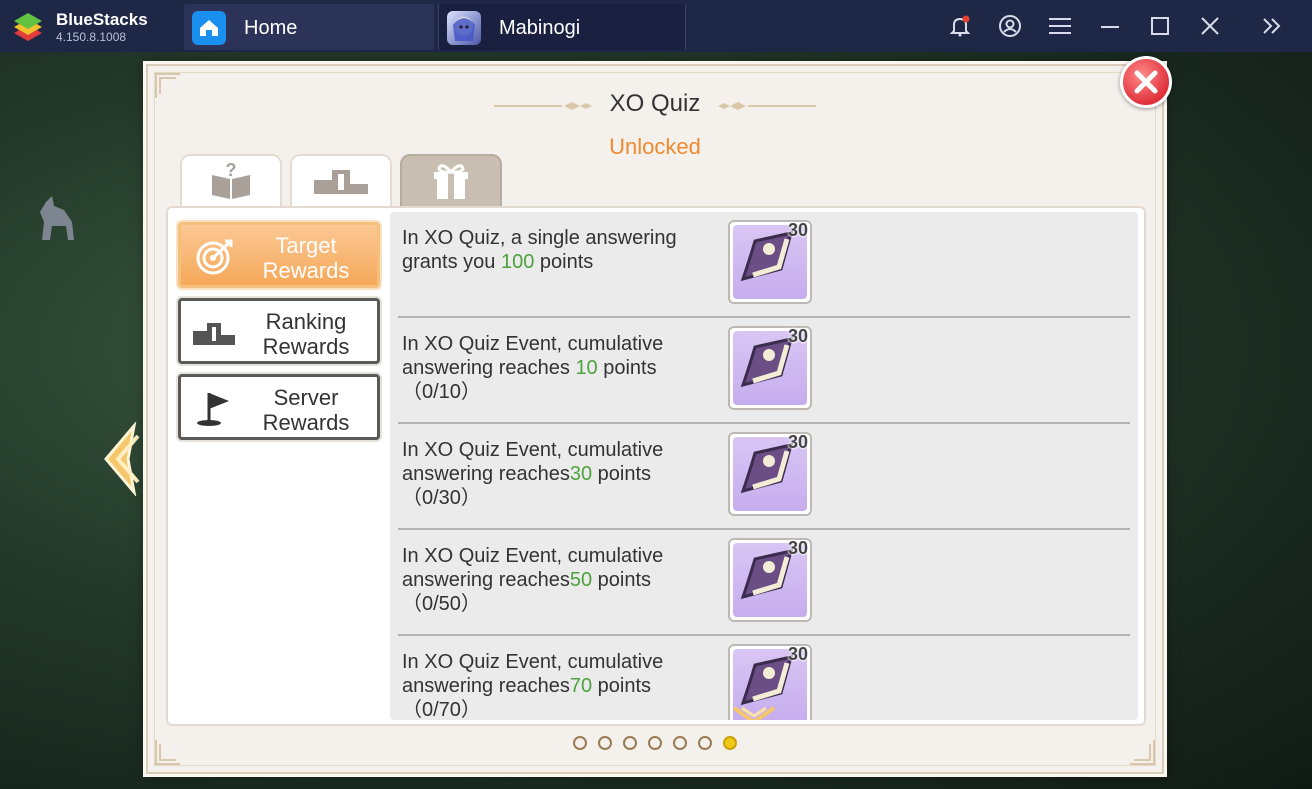 The width and height of the screenshot is (1312, 789). What do you see at coordinates (754, 713) in the screenshot?
I see `scroll-down-arrow-icon` at bounding box center [754, 713].